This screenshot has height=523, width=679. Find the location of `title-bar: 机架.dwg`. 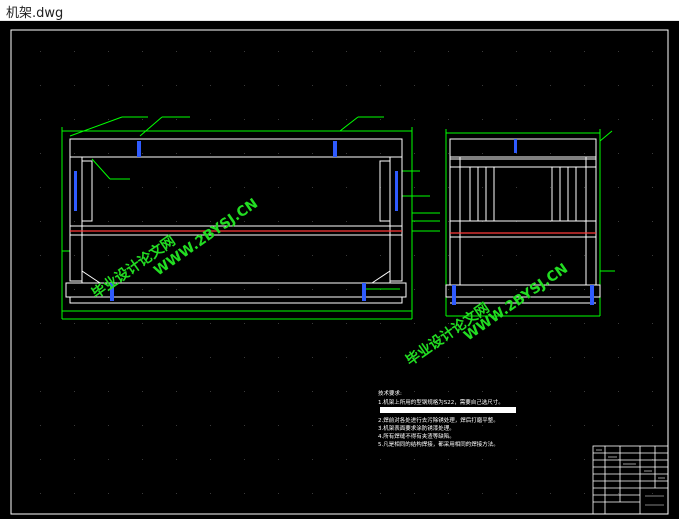

title-bar: 机架.dwg is located at coordinates (339, 10).